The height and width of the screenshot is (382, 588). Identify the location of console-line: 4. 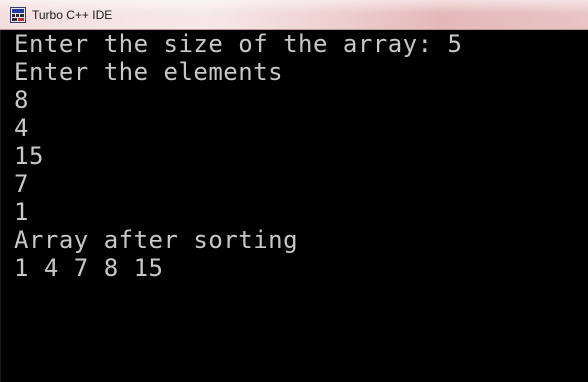
(21, 128).